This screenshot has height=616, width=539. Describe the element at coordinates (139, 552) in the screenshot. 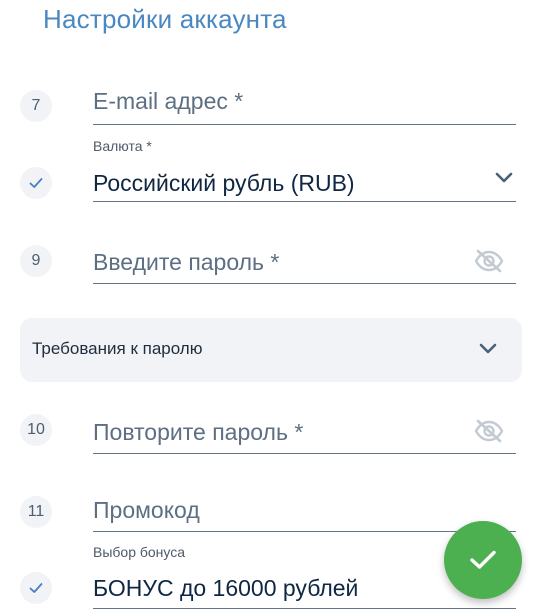

I see `bonus-label: Выбор бонуса` at that location.